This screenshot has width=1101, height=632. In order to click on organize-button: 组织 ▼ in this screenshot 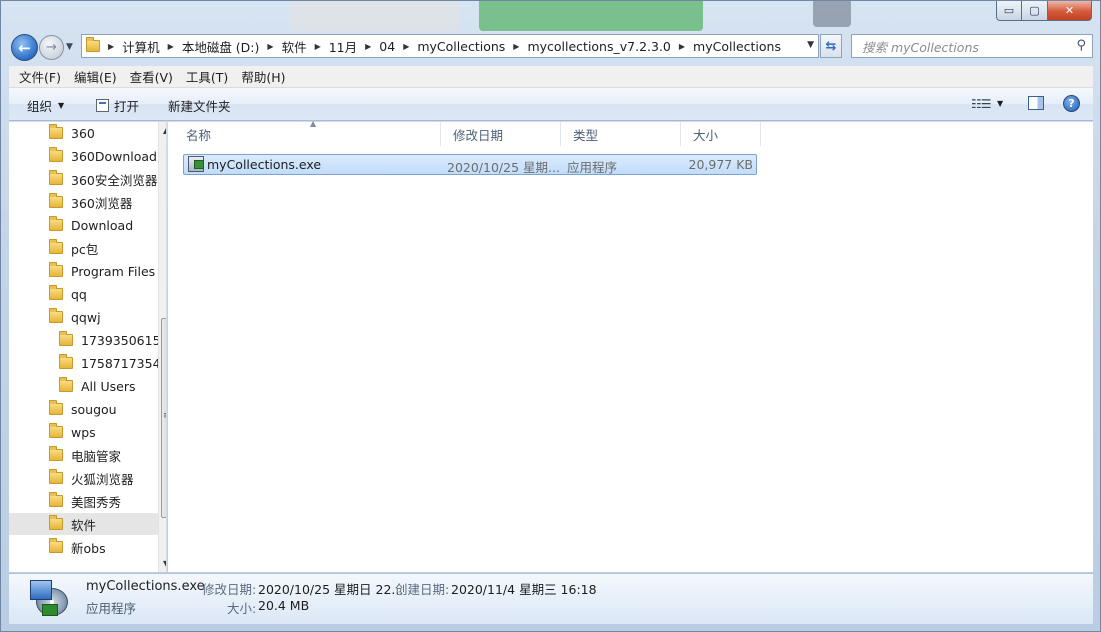, I will do `click(45, 105)`.